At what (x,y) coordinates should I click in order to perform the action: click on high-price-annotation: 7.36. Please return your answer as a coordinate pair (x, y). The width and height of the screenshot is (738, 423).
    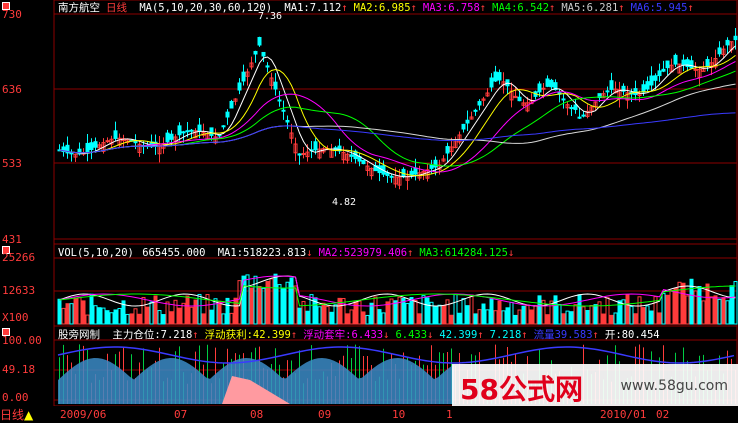
    Looking at the image, I should click on (270, 16).